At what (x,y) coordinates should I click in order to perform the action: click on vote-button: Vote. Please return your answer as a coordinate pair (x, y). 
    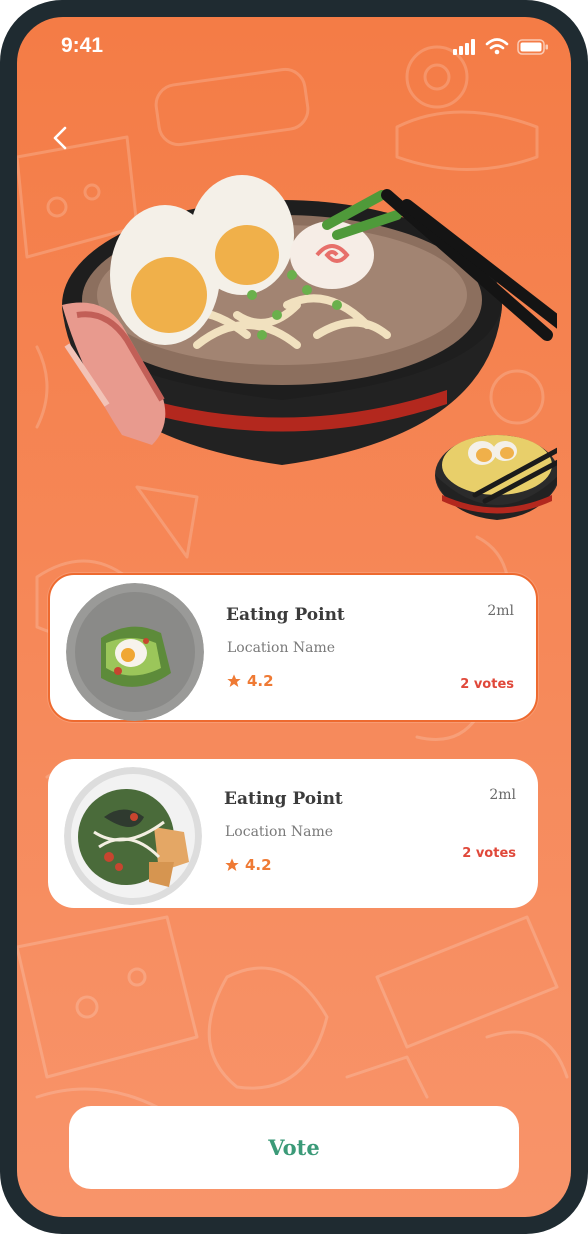
    Looking at the image, I should click on (294, 1147).